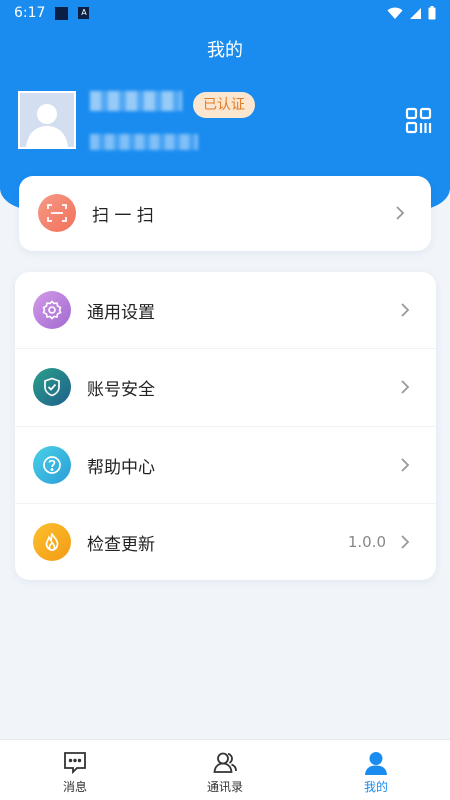 The height and width of the screenshot is (800, 450). I want to click on user-icon, so click(376, 763).